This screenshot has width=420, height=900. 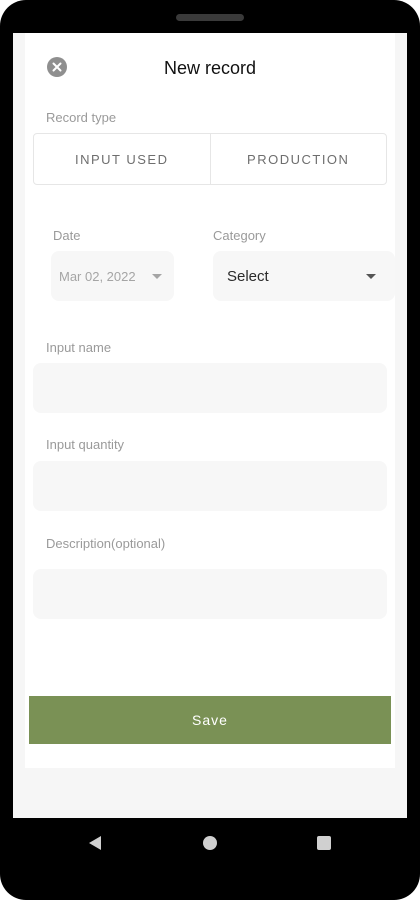 What do you see at coordinates (67, 235) in the screenshot?
I see `date-label: Date` at bounding box center [67, 235].